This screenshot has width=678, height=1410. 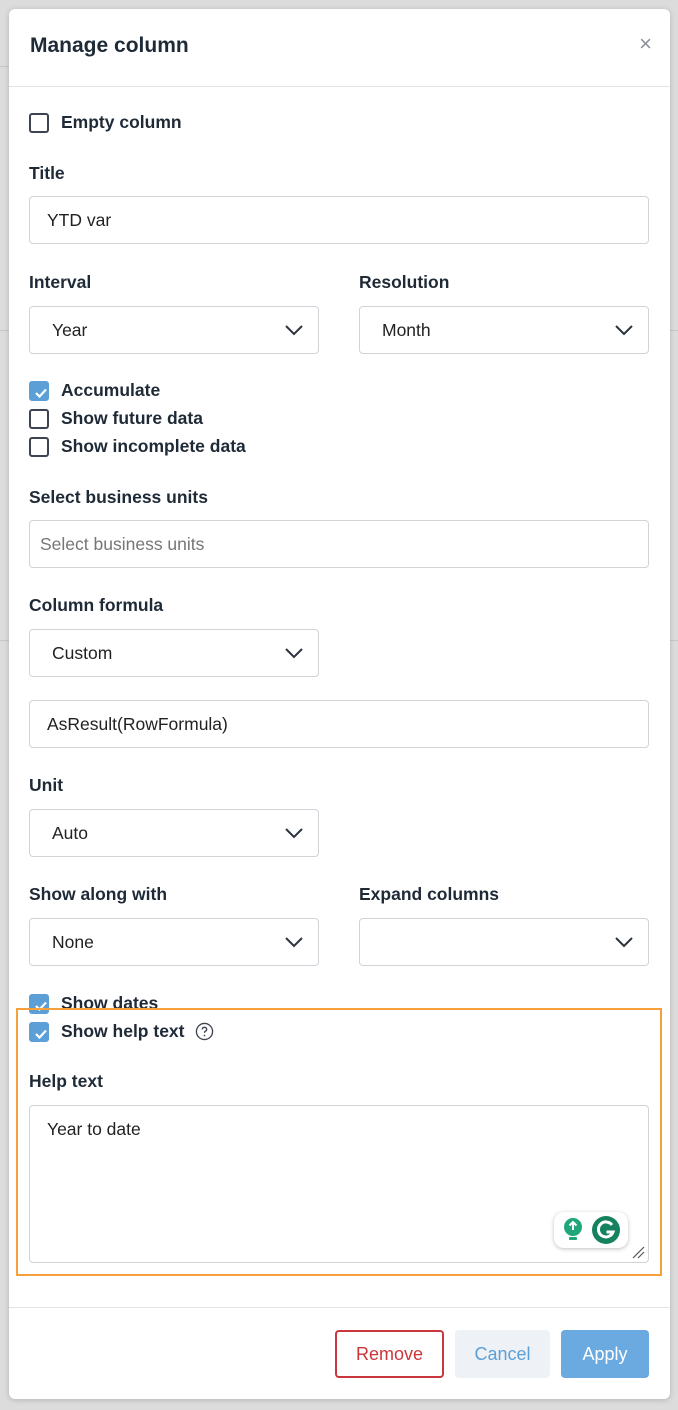 What do you see at coordinates (94, 1129) in the screenshot?
I see `help-text-value: Year to date` at bounding box center [94, 1129].